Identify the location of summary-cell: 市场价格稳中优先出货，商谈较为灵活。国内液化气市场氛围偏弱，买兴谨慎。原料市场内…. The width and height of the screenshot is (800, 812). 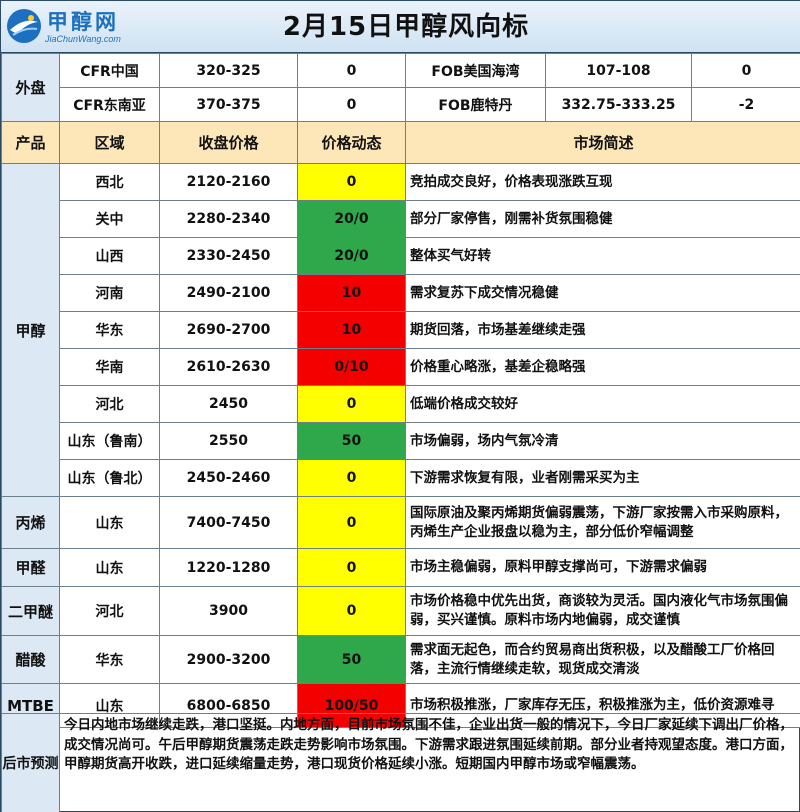
(602, 611).